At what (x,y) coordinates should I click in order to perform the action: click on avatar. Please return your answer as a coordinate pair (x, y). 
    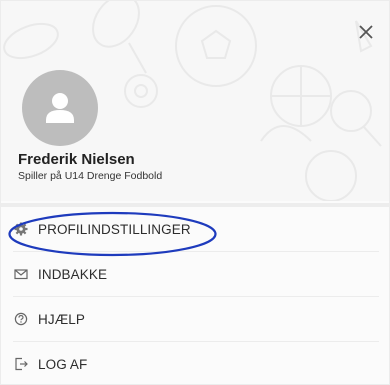
    Looking at the image, I should click on (60, 108).